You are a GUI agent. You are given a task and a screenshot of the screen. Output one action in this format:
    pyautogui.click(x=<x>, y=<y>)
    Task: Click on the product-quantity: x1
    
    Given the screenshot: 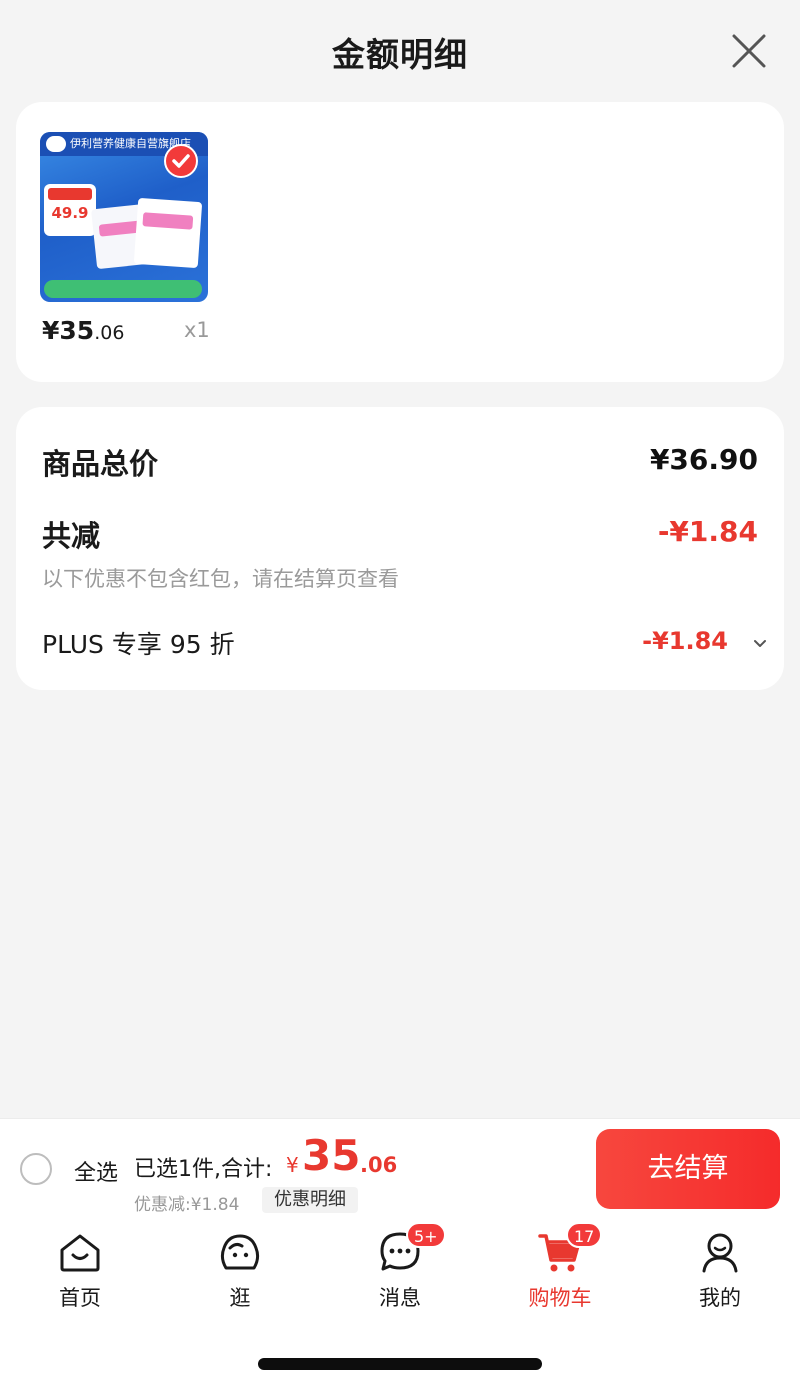 What is the action you would take?
    pyautogui.click(x=197, y=330)
    